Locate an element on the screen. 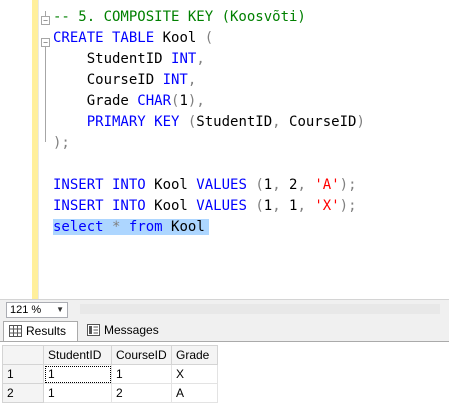 Image resolution: width=449 pixels, height=413 pixels. collapse-icon-comment: − is located at coordinates (45, 20).